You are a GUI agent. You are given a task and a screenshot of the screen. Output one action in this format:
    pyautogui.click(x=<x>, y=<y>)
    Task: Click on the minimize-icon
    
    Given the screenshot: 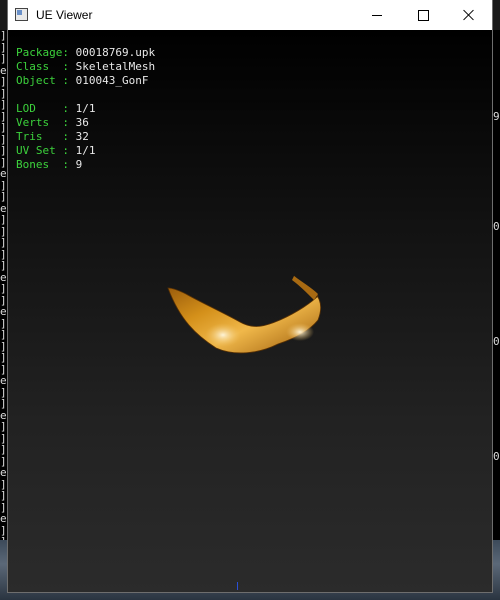 What is the action you would take?
    pyautogui.click(x=377, y=15)
    